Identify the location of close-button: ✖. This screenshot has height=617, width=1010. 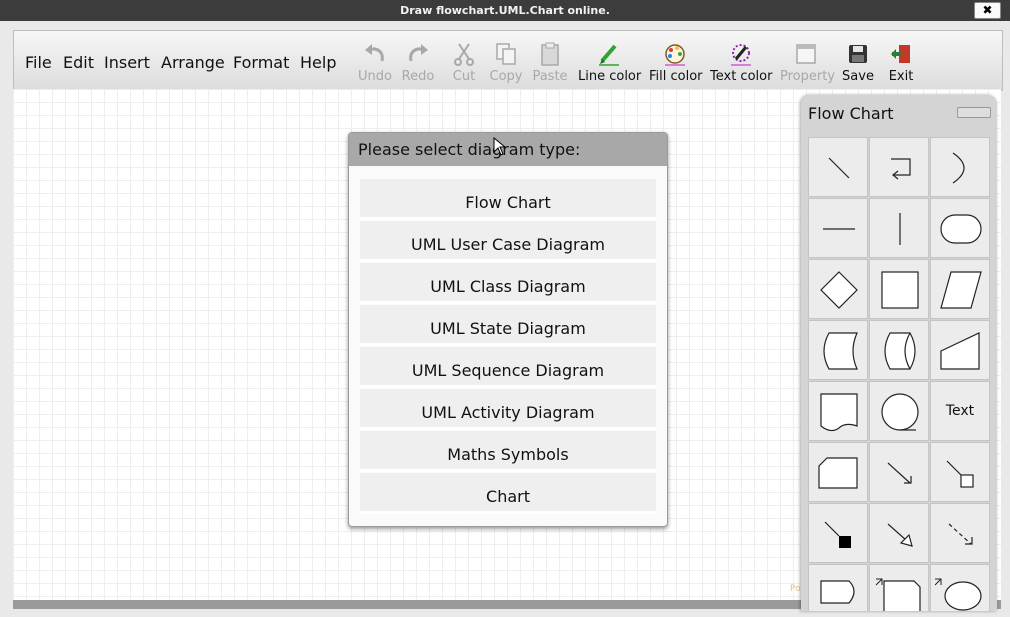
(987, 10).